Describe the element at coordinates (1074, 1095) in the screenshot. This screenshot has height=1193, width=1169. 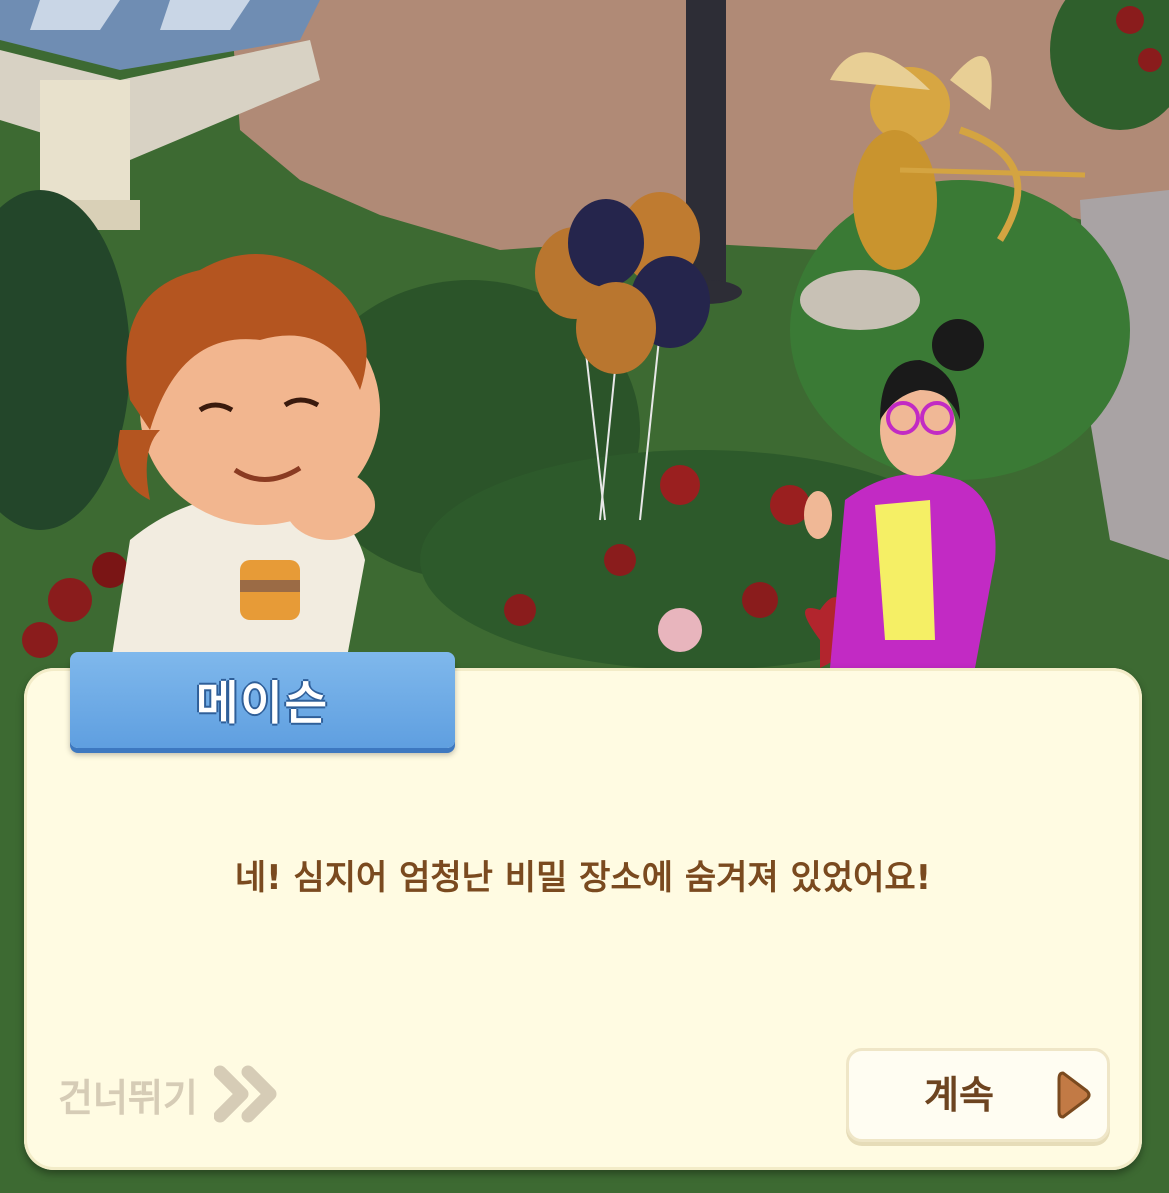
I see `play-arrow-icon` at that location.